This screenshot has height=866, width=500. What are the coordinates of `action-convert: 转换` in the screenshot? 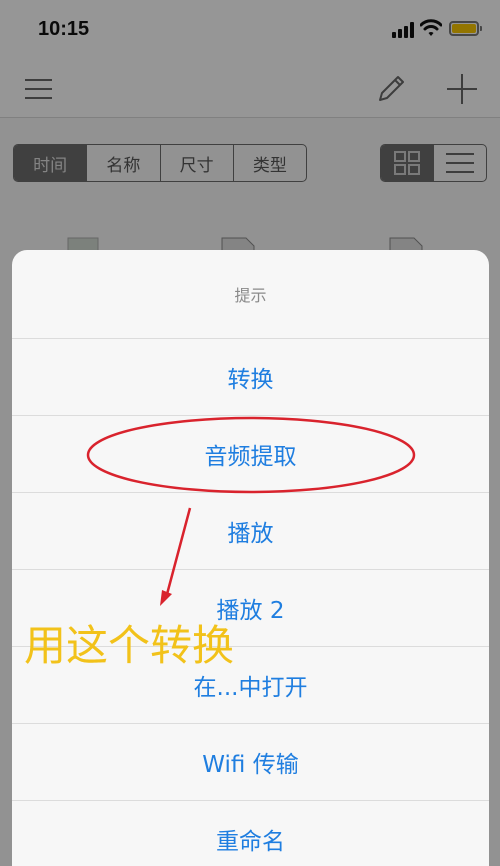 It's located at (250, 377).